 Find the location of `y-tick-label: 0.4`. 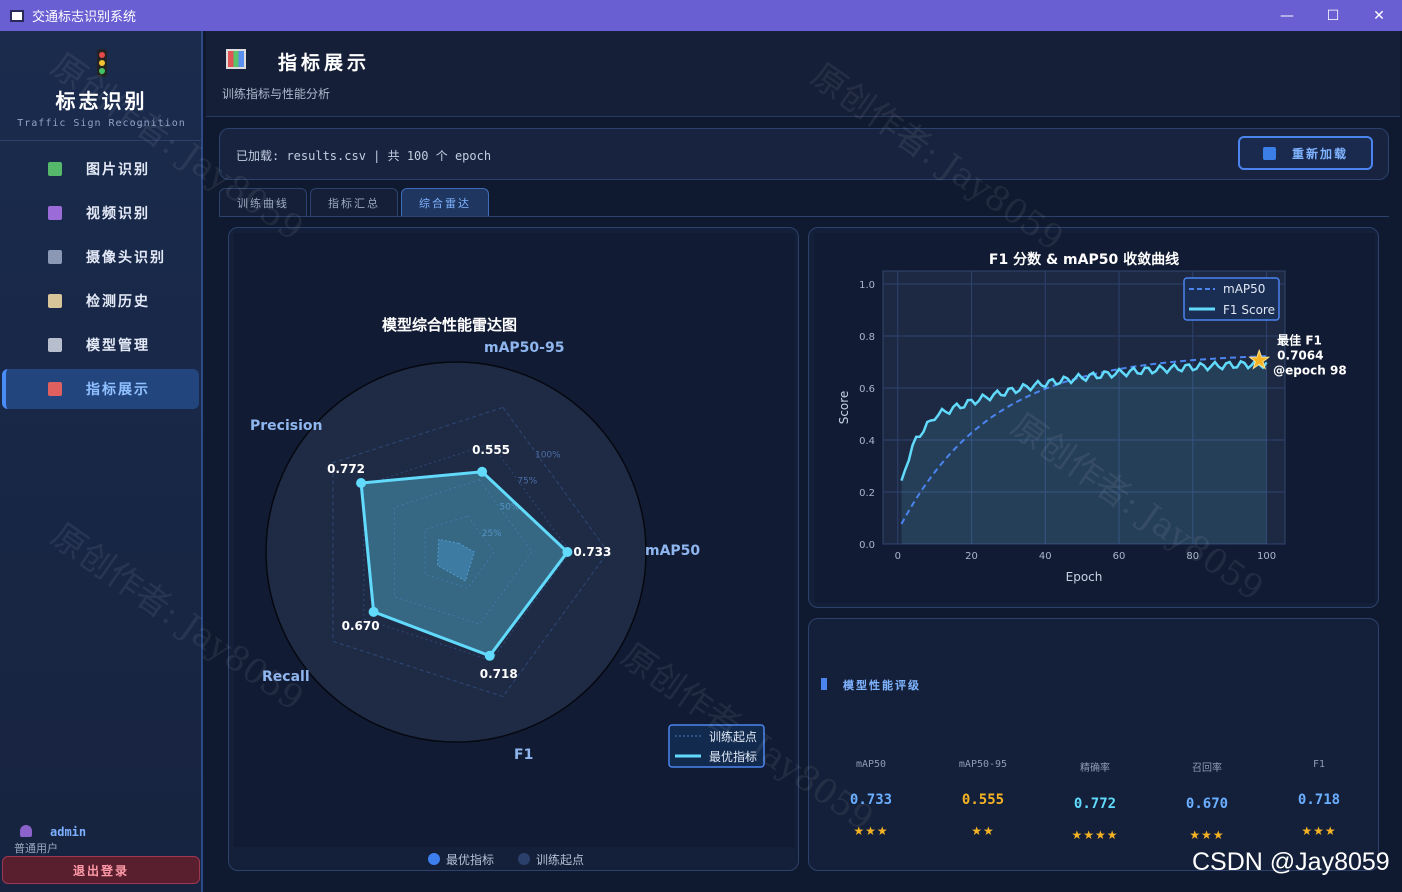

y-tick-label: 0.4 is located at coordinates (867, 441).